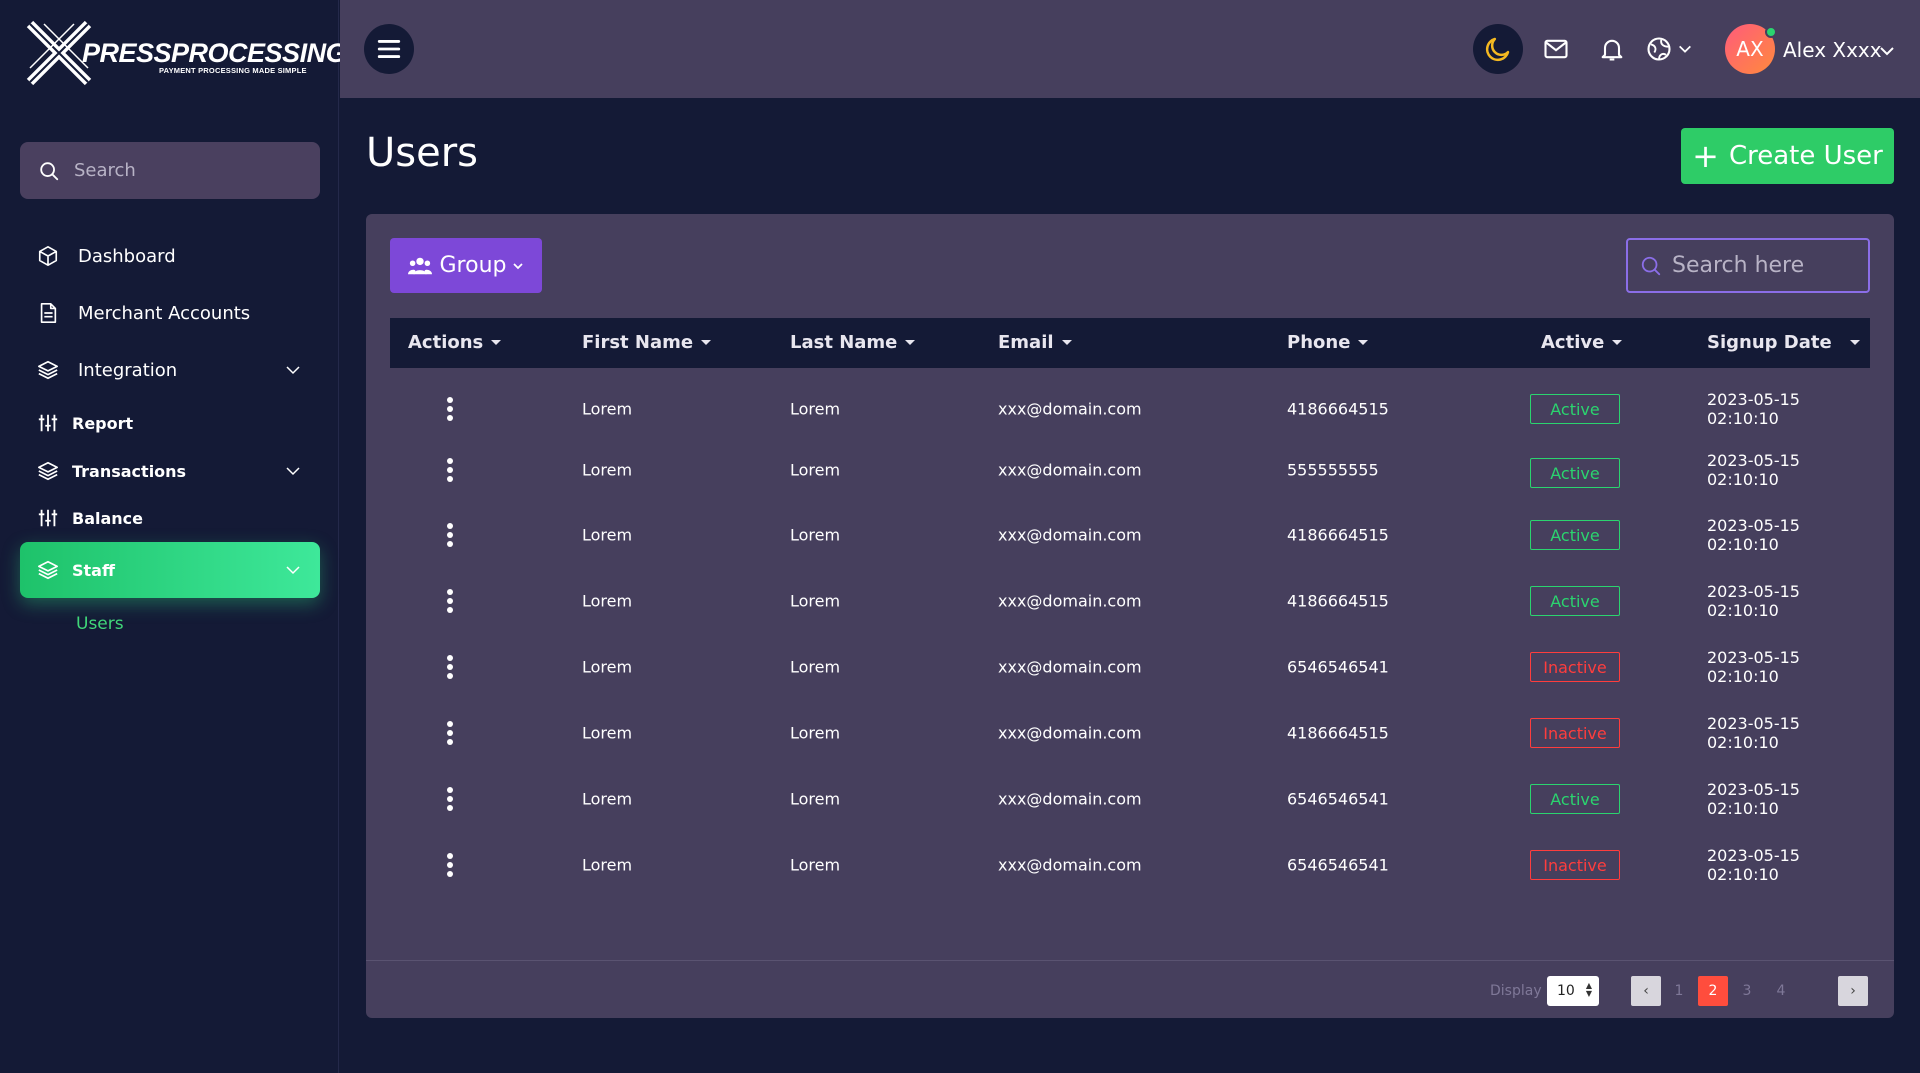 The width and height of the screenshot is (1920, 1073). Describe the element at coordinates (100, 624) in the screenshot. I see `sidebar-subitem-users: Users` at that location.